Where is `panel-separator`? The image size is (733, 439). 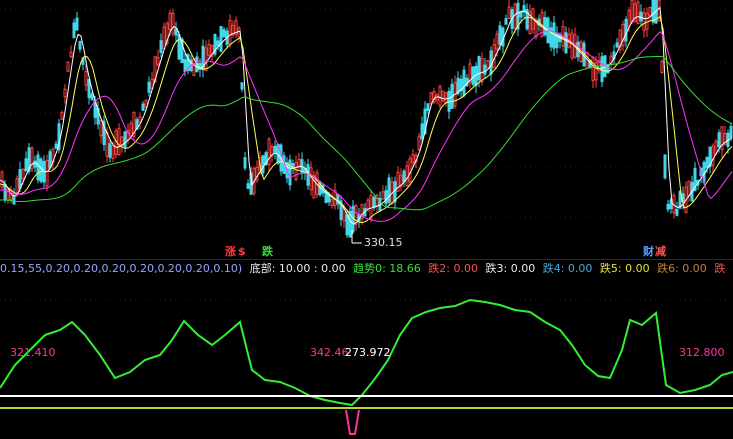
panel-separator is located at coordinates (366, 259).